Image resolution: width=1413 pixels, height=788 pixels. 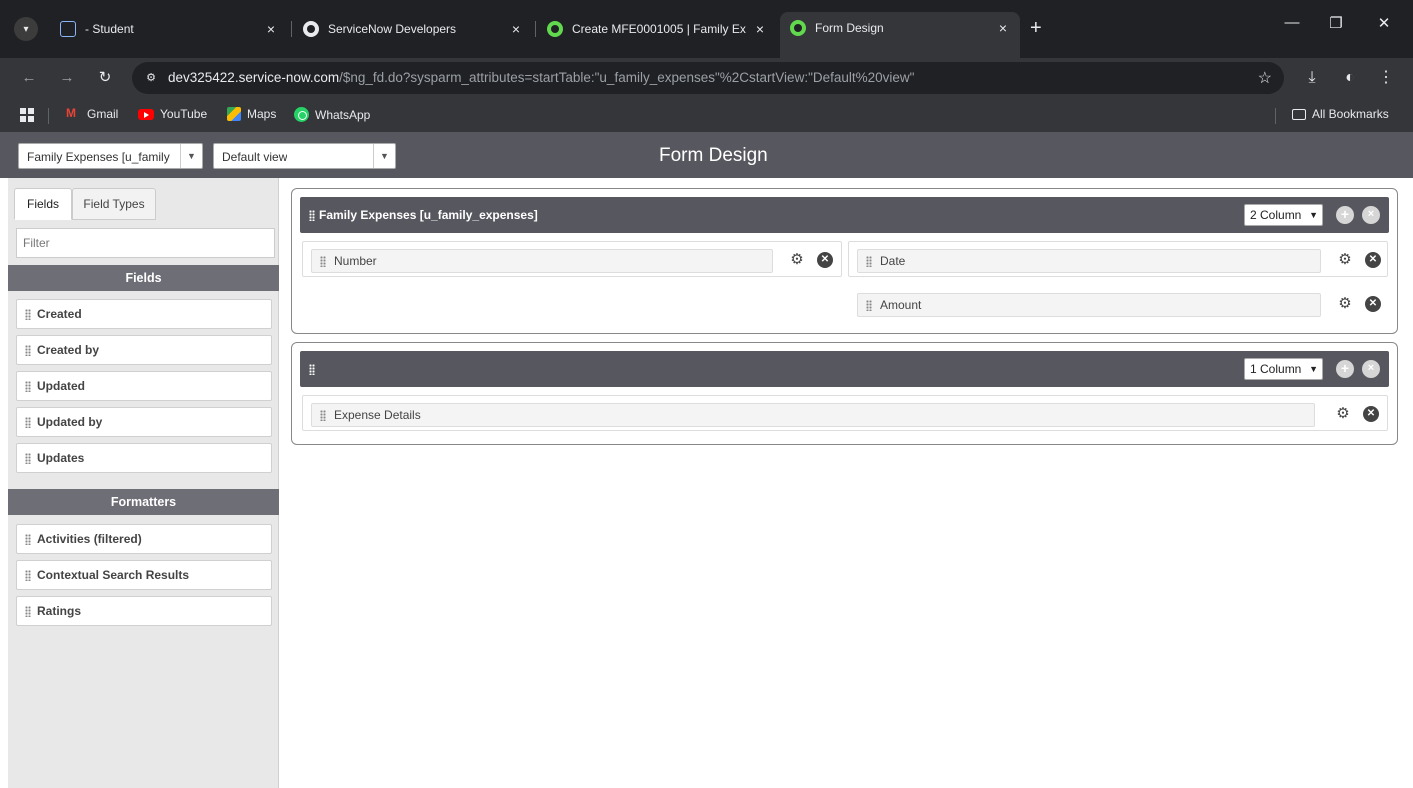 I want to click on profile-avatar-icon: ◐, so click(x=1350, y=78).